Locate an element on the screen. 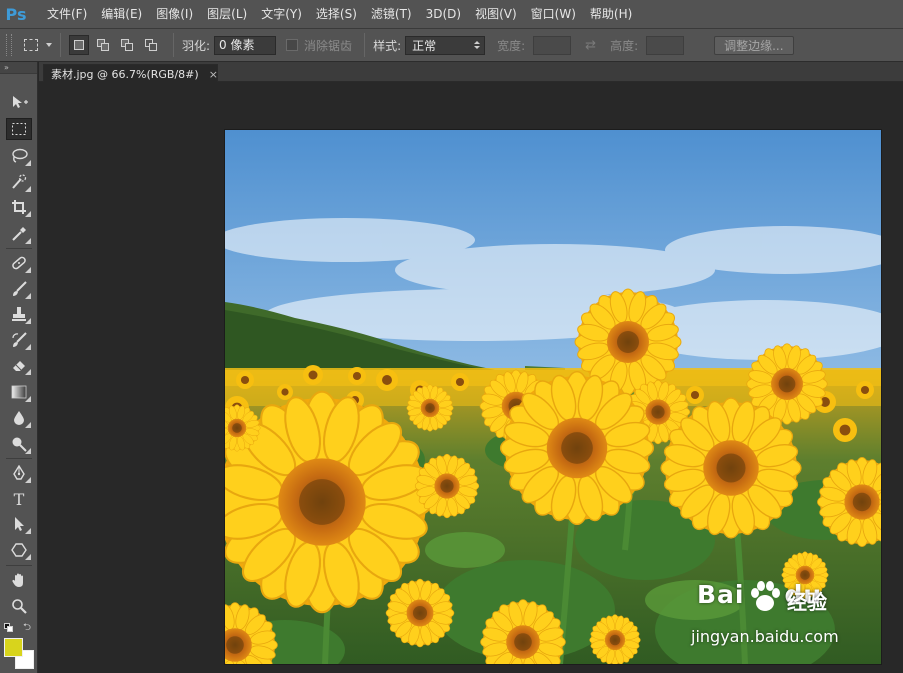 Image resolution: width=903 pixels, height=673 pixels. tools-panel-collapse: » is located at coordinates (18, 68).